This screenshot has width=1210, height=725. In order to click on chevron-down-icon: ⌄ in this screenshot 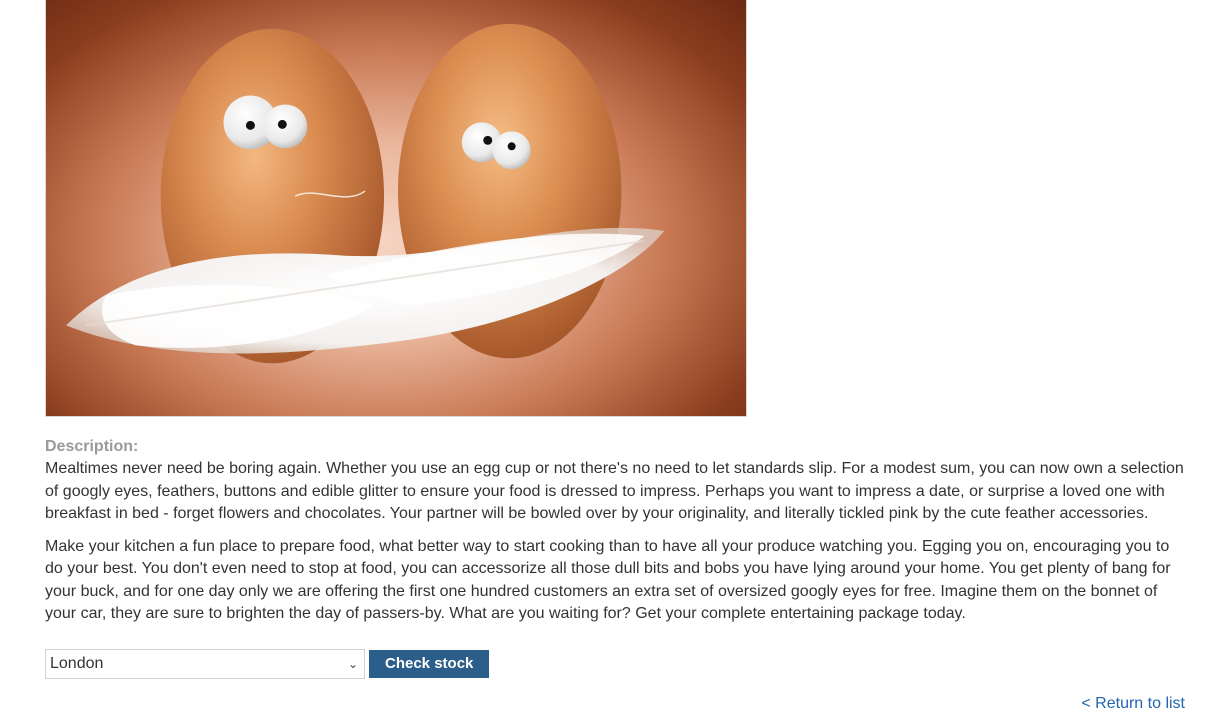, I will do `click(352, 664)`.